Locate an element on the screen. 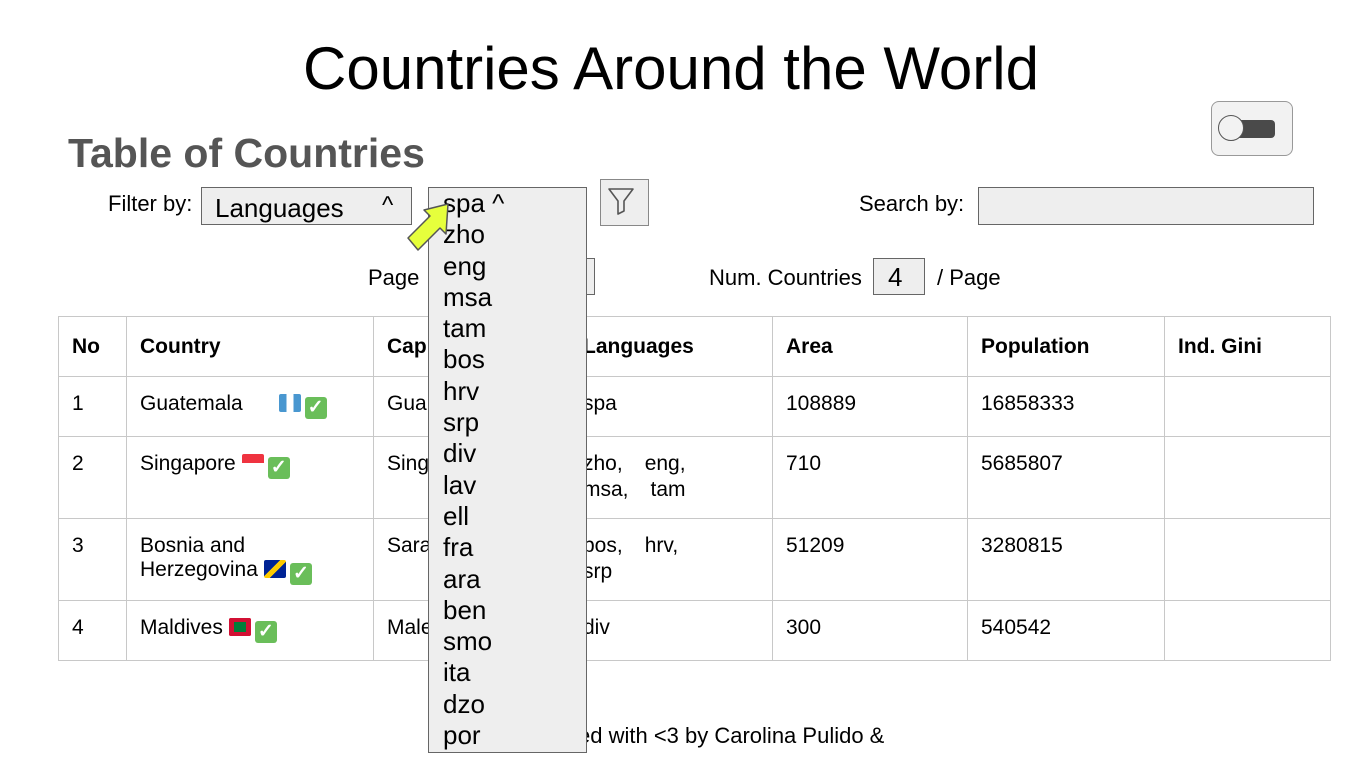 This screenshot has width=1366, height=768. flag-bosnia-icon is located at coordinates (274, 569).